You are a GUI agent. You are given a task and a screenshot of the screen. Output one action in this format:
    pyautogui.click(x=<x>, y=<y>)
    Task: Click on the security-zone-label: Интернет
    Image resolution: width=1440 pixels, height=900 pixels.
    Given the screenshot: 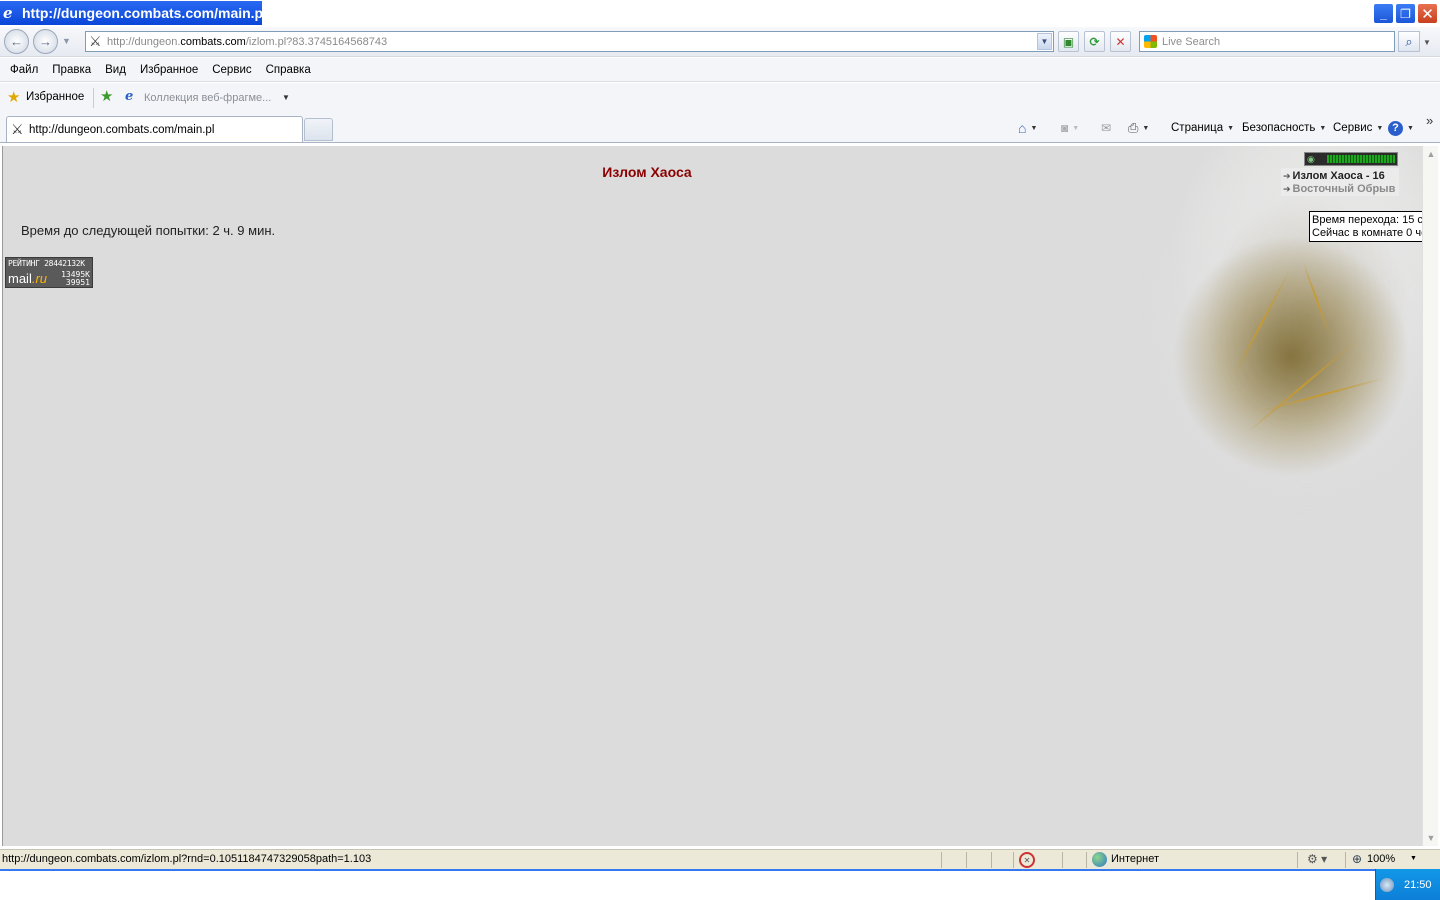 What is the action you would take?
    pyautogui.click(x=1135, y=859)
    